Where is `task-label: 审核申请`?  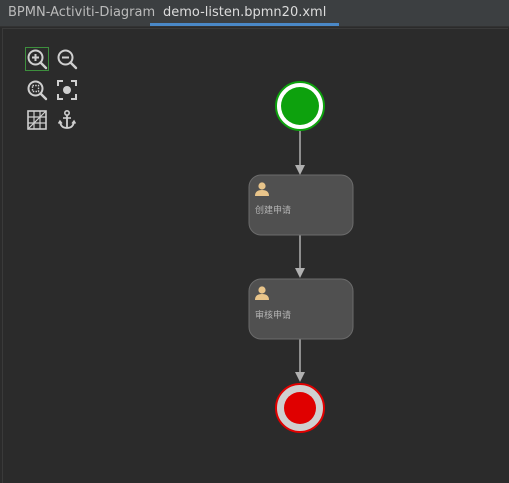 task-label: 审核申请 is located at coordinates (273, 315).